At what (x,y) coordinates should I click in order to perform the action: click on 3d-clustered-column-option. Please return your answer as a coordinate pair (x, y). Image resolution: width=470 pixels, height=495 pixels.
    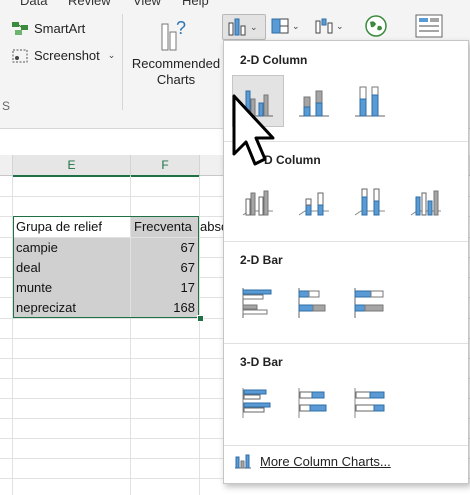
    Looking at the image, I should click on (258, 201).